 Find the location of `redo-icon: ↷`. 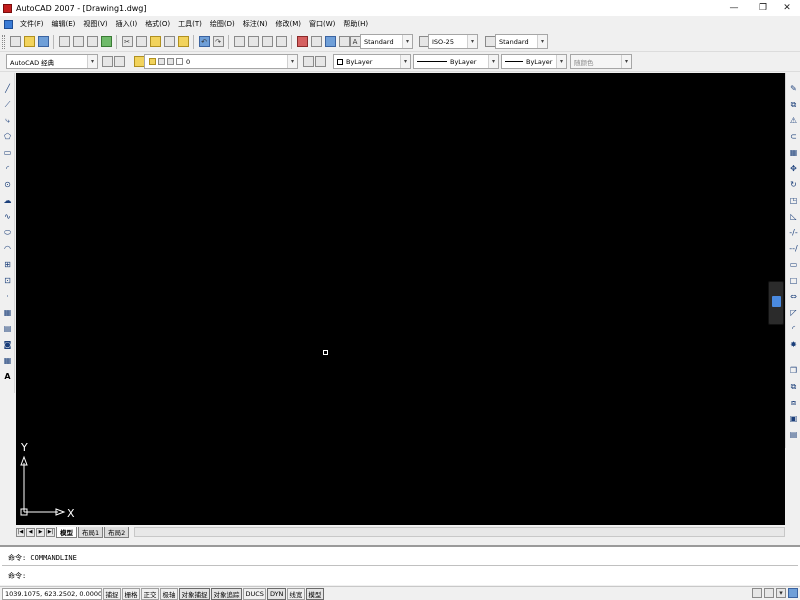

redo-icon: ↷ is located at coordinates (218, 41).